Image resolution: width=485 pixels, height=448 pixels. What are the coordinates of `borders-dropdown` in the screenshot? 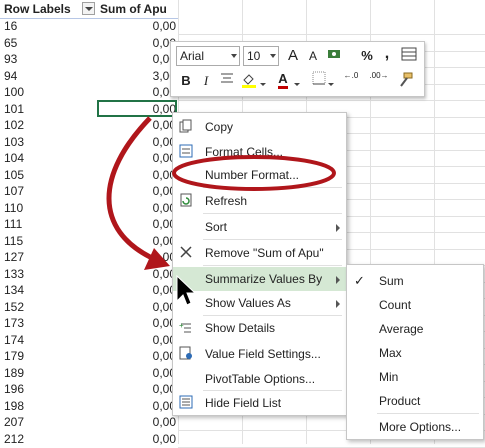 It's located at (331, 84).